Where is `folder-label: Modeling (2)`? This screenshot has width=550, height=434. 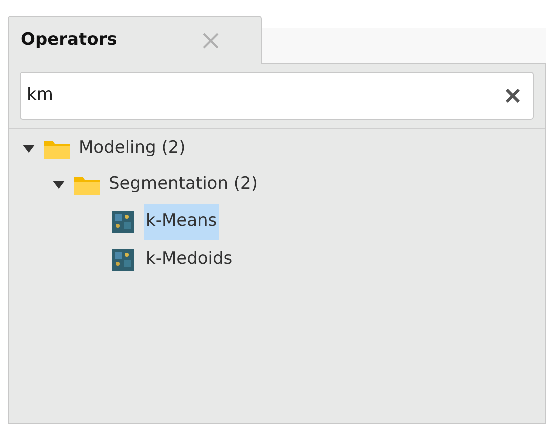
folder-label: Modeling (2) is located at coordinates (132, 149).